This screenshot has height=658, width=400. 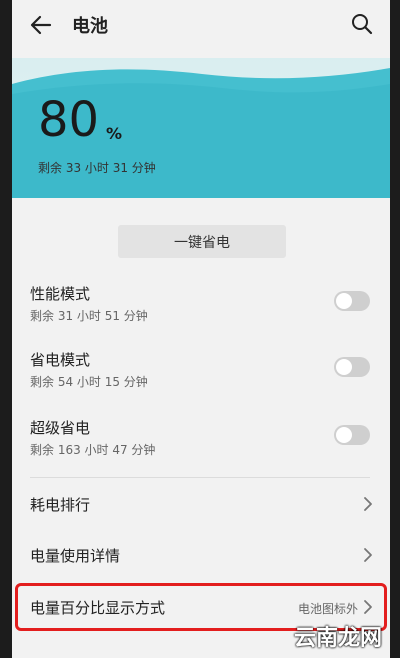 I want to click on back-arrow-icon, so click(x=41, y=25).